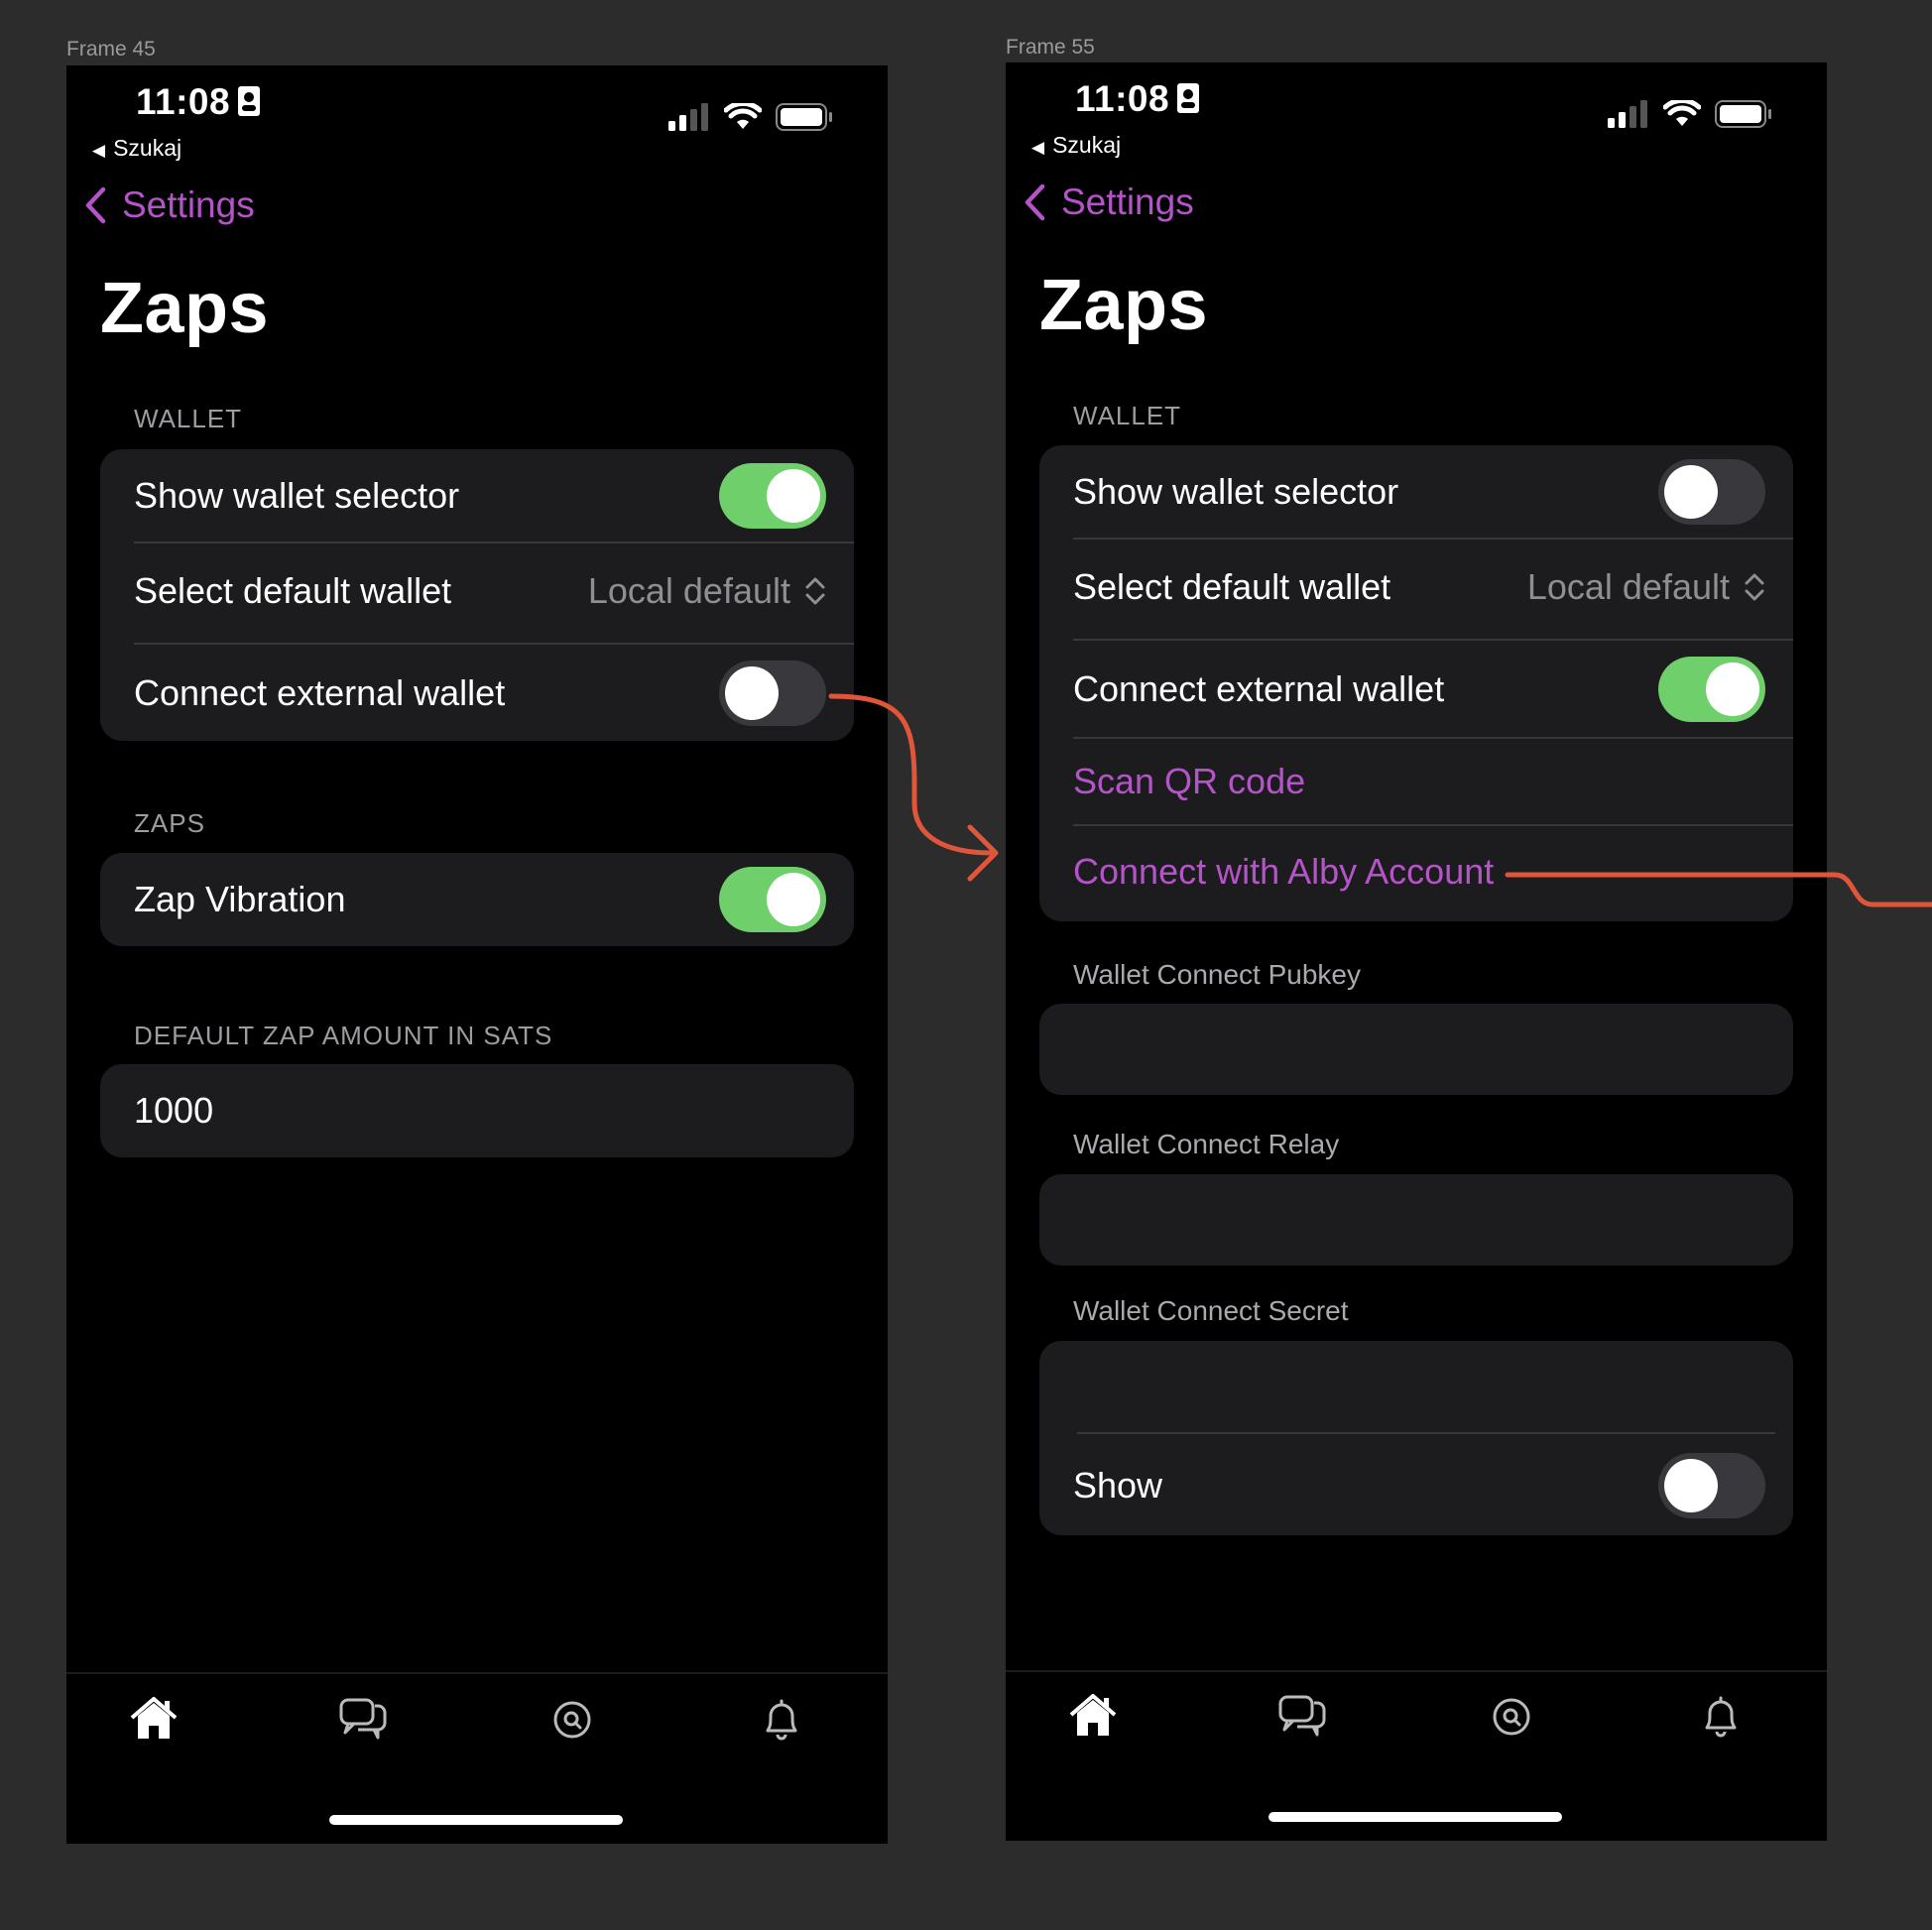  I want to click on pubkey-label: Wallet Connect Pubkey, so click(1217, 974).